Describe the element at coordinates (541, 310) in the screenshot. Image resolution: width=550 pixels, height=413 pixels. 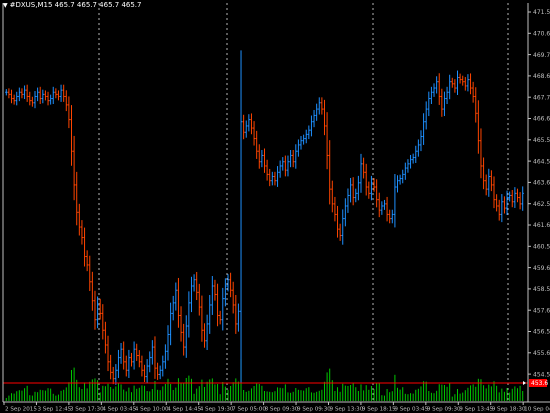
I see `price-tick-label: 457.6` at that location.